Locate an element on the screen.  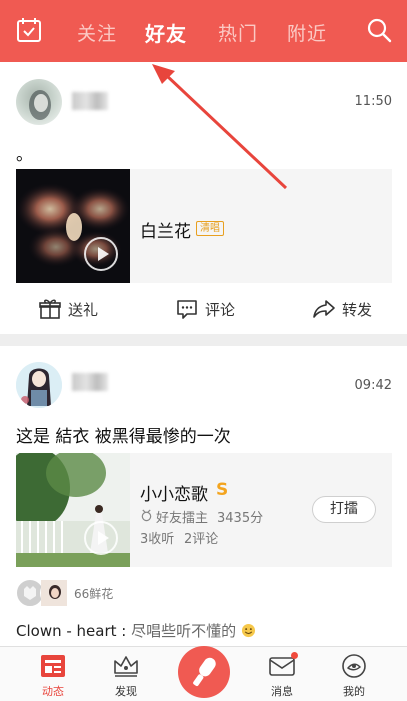
gift-label: 送礼 is located at coordinates (83, 309).